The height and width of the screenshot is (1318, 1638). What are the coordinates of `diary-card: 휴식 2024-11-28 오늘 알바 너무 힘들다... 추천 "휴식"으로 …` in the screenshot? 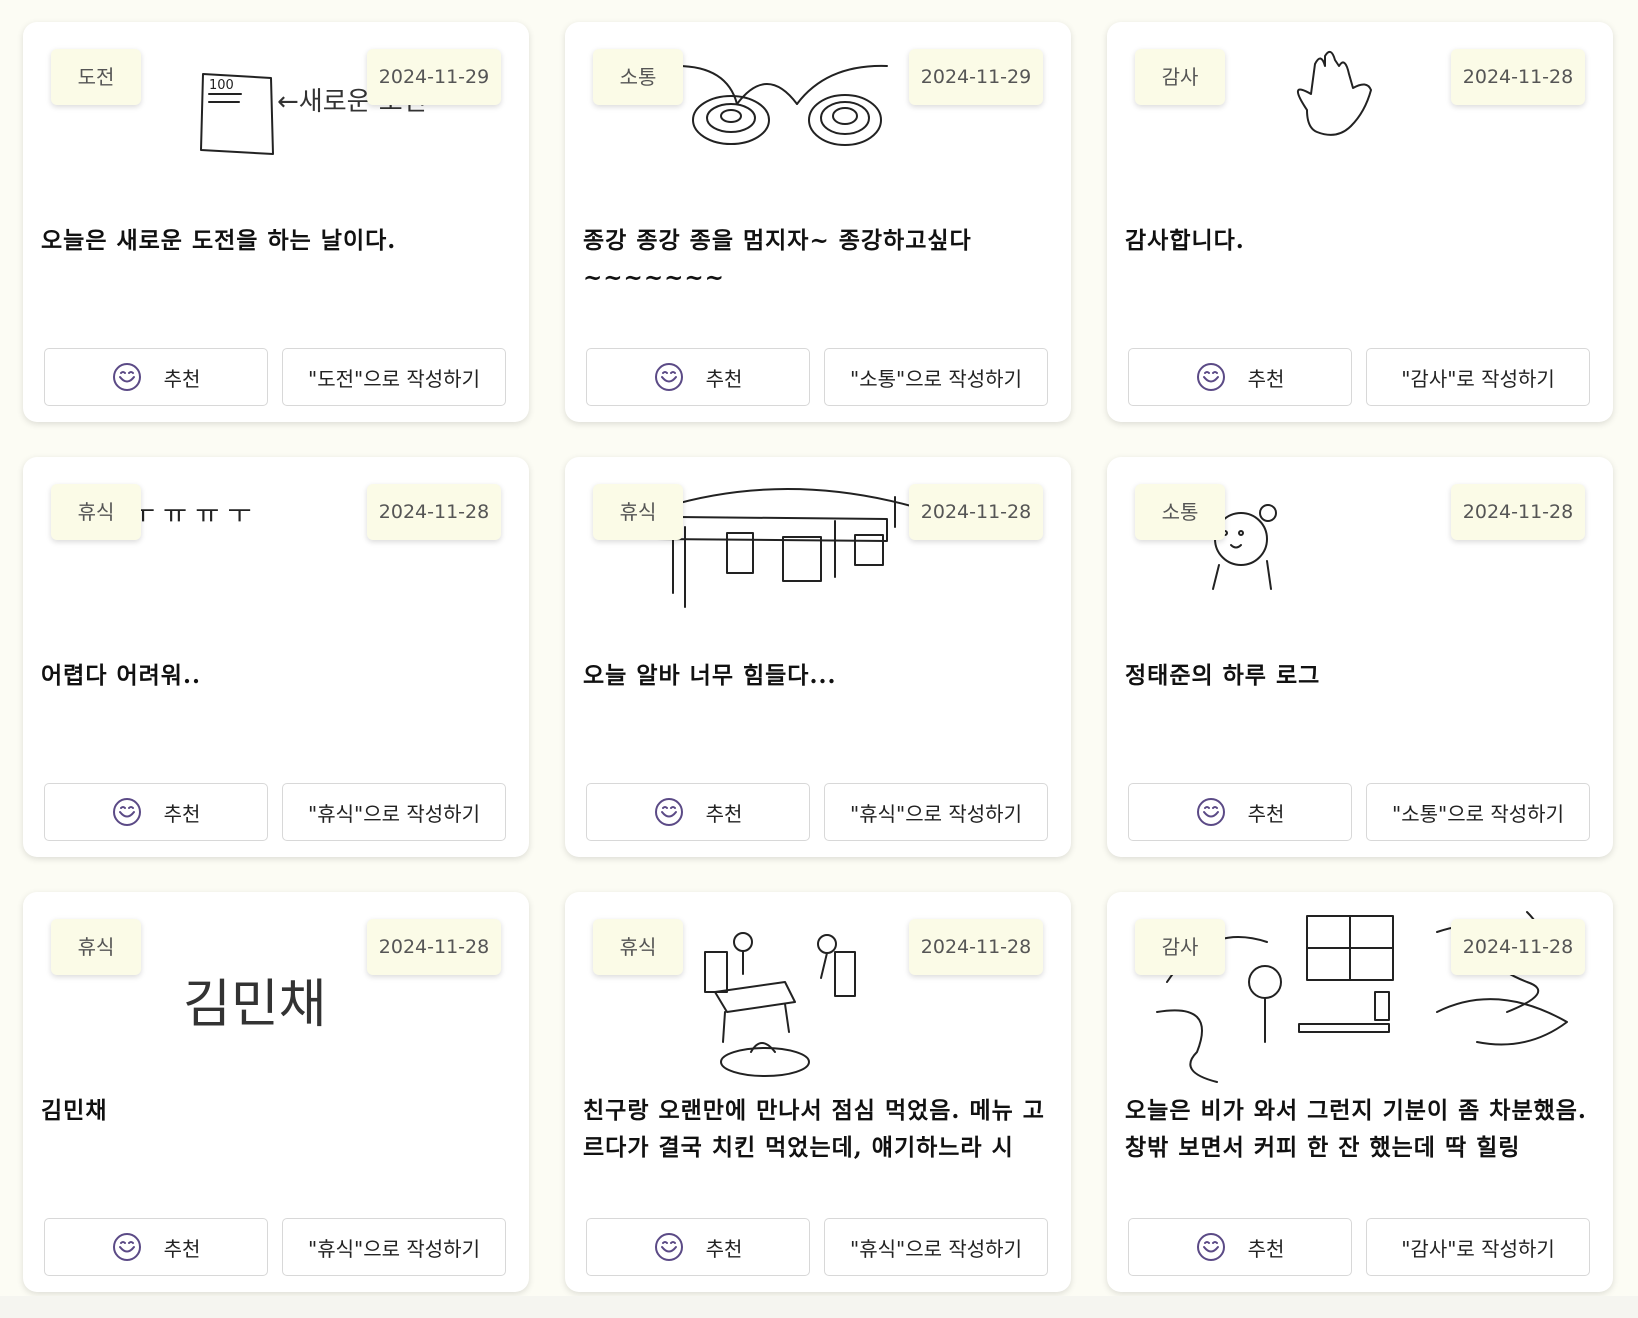 It's located at (818, 657).